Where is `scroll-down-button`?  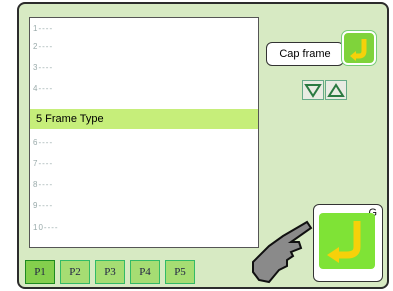
scroll-down-button is located at coordinates (313, 90).